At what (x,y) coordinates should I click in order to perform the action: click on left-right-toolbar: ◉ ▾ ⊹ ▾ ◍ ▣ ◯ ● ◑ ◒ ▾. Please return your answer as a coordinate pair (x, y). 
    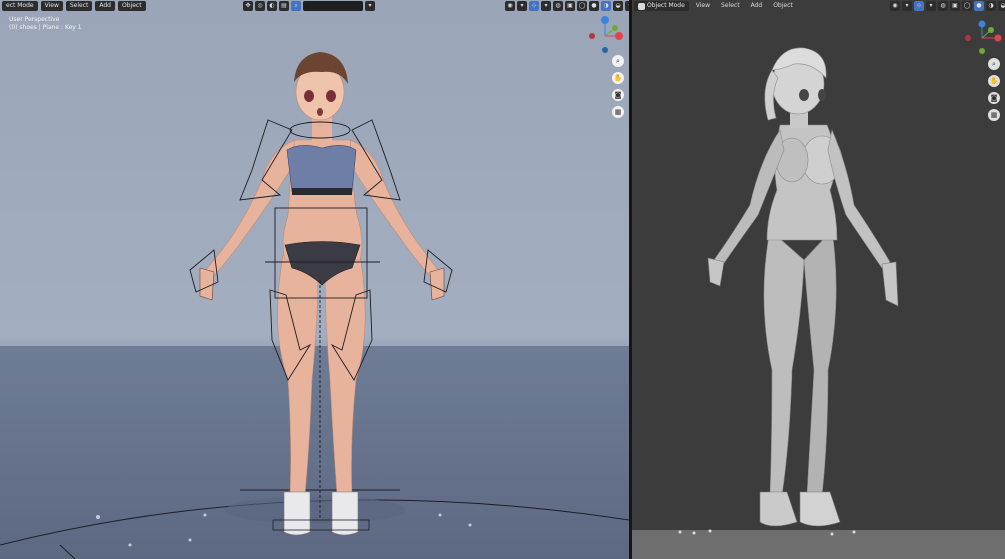
    Looking at the image, I should click on (567, 6).